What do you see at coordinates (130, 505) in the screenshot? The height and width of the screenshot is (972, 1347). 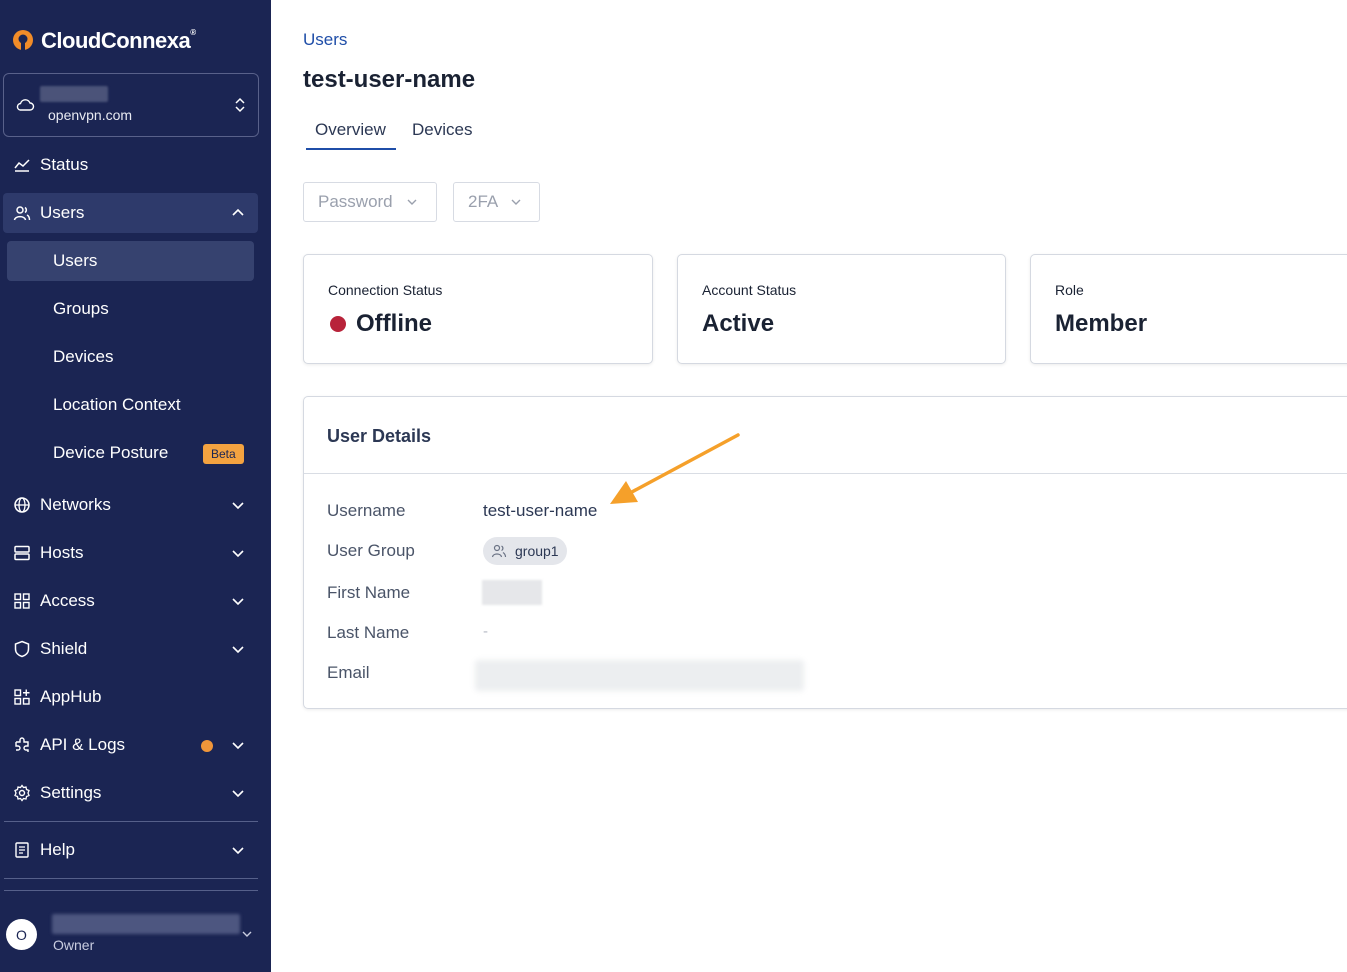 I see `sidebar-item-networks: Networks` at bounding box center [130, 505].